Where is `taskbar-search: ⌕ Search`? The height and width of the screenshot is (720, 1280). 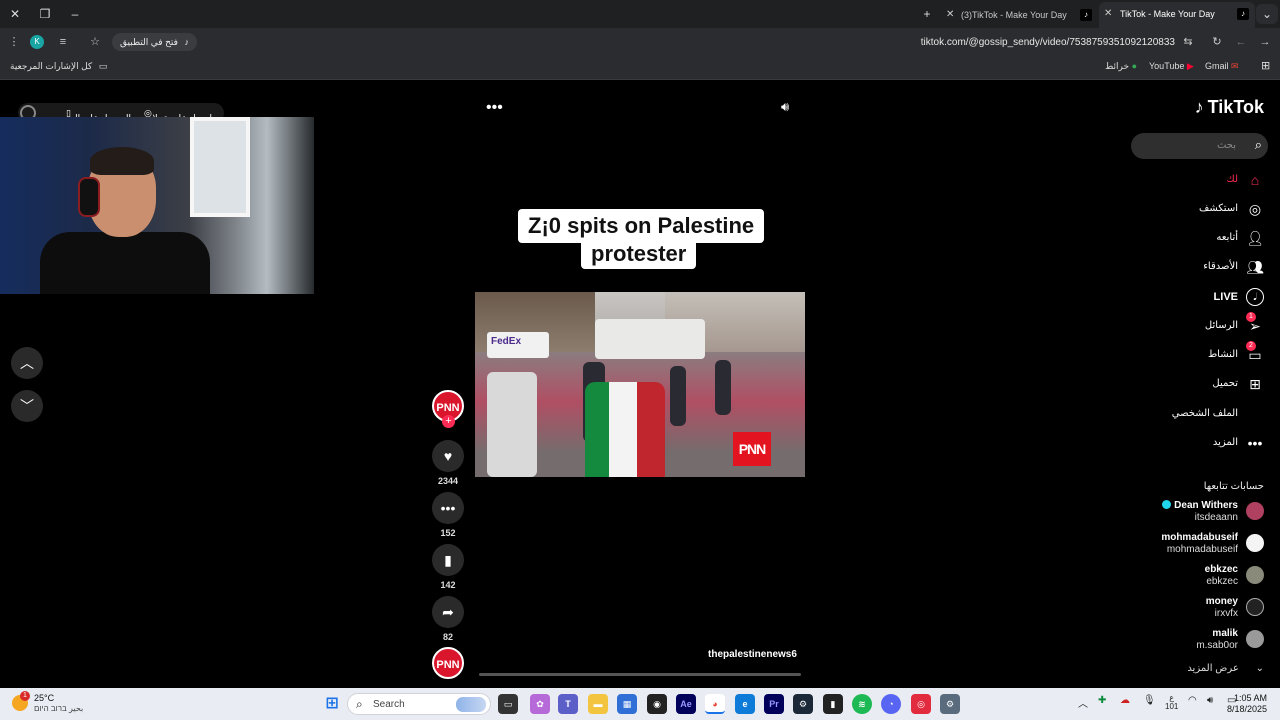
taskbar-search: ⌕ Search is located at coordinates (419, 704).